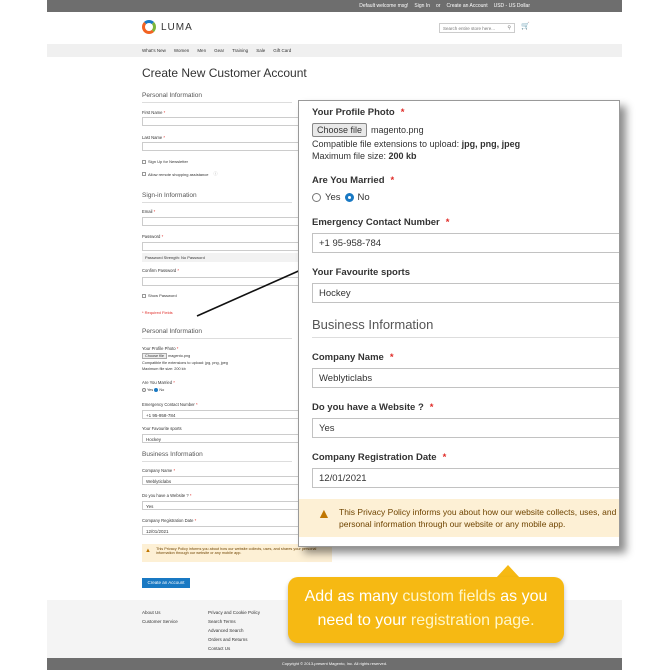 This screenshot has height=670, width=670. I want to click on remote-assist-label: Allow remote shopping assistance, so click(178, 174).